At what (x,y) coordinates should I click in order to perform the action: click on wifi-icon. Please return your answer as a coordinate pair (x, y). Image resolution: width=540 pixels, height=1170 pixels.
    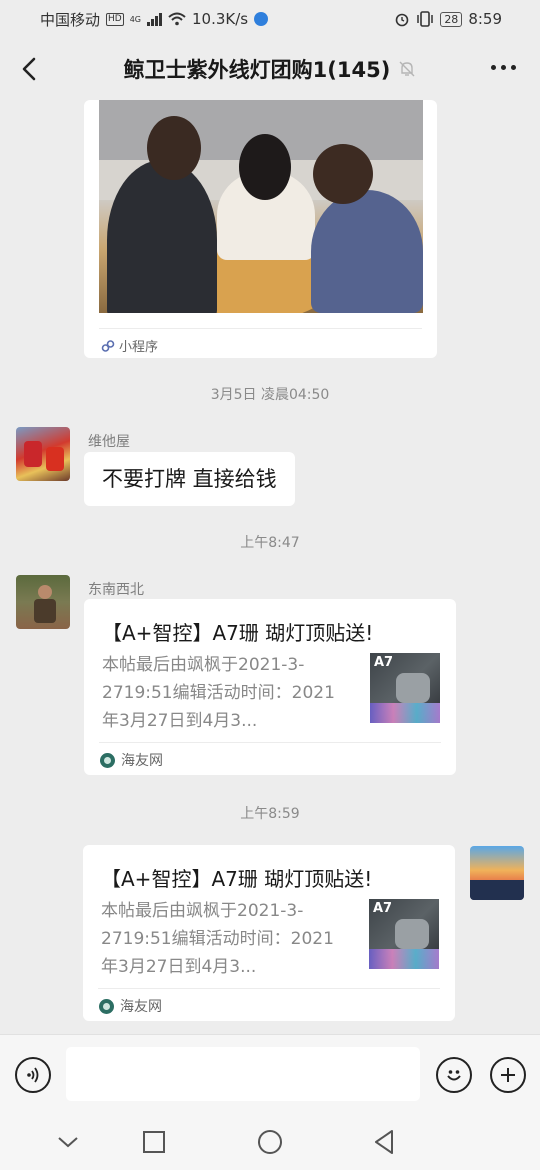
    Looking at the image, I should click on (177, 19).